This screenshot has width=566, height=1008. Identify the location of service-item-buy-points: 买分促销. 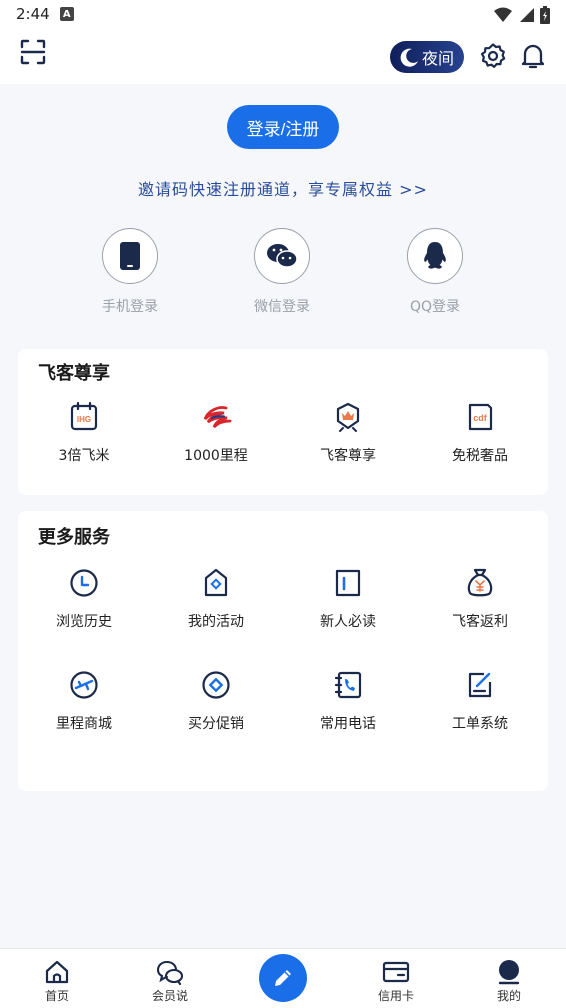
(216, 701).